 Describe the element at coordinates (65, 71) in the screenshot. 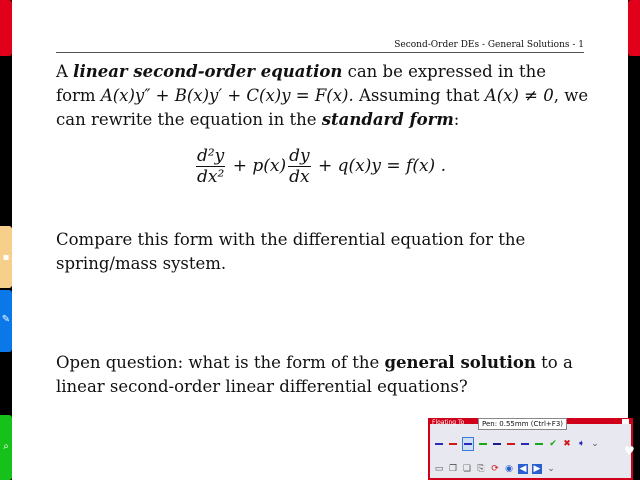

I see `para1-text-a: A` at that location.